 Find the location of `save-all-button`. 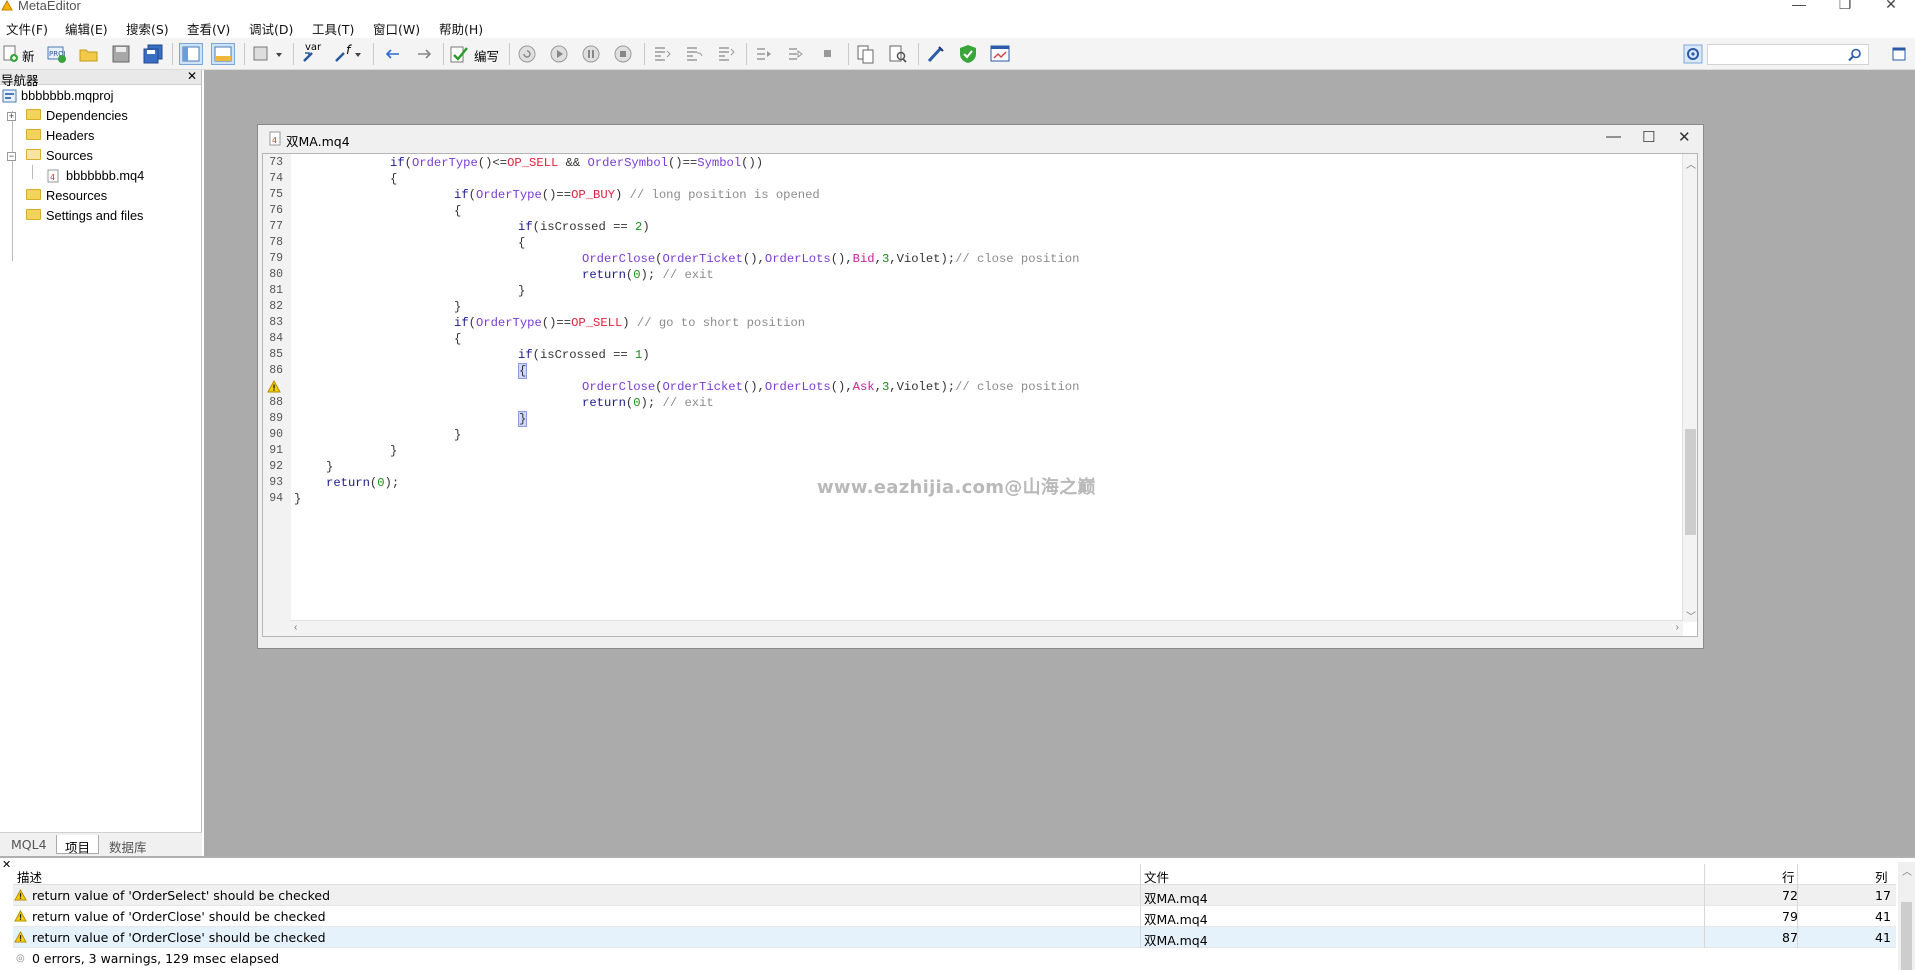

save-all-button is located at coordinates (153, 54).